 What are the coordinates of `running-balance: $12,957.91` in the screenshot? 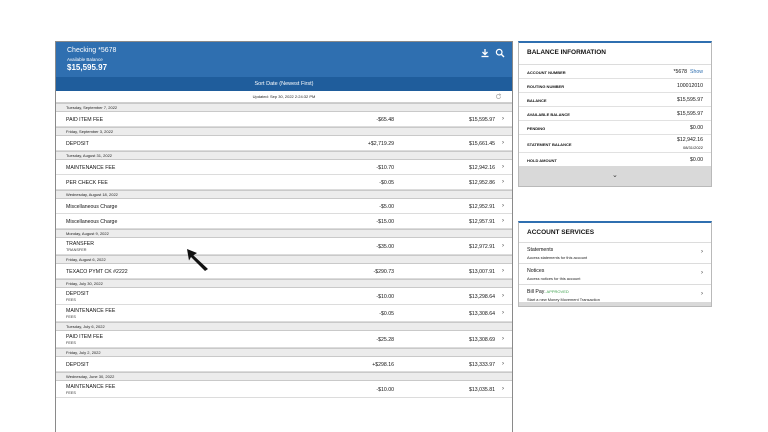 It's located at (482, 221).